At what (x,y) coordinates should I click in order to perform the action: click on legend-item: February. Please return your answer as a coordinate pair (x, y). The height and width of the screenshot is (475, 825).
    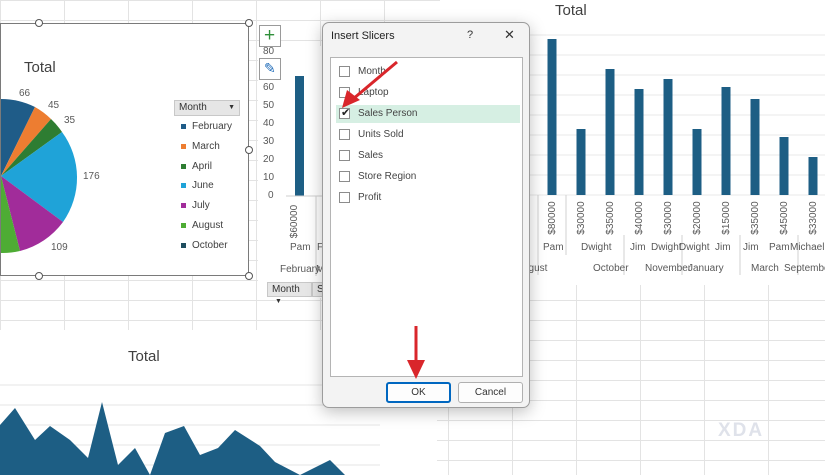
    Looking at the image, I should click on (206, 126).